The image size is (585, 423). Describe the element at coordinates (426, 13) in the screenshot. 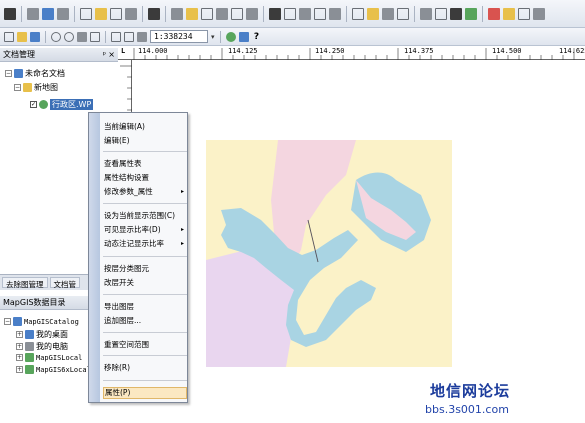

I see `snap-icon` at that location.